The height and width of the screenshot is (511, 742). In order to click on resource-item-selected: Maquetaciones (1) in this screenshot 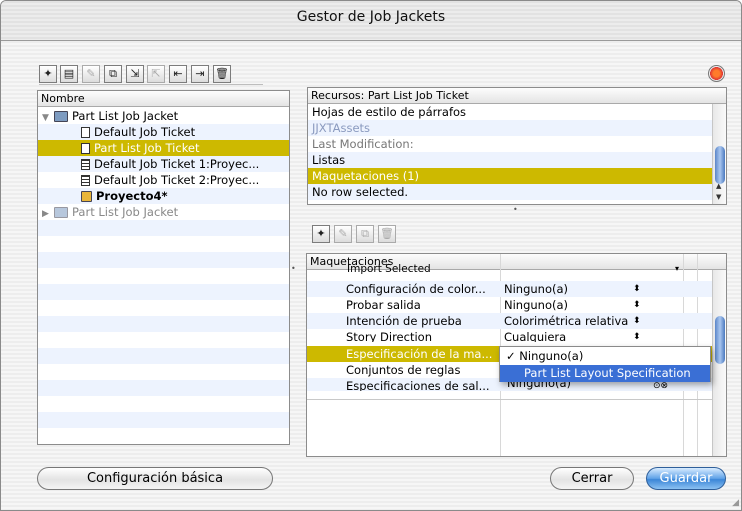, I will do `click(510, 176)`.